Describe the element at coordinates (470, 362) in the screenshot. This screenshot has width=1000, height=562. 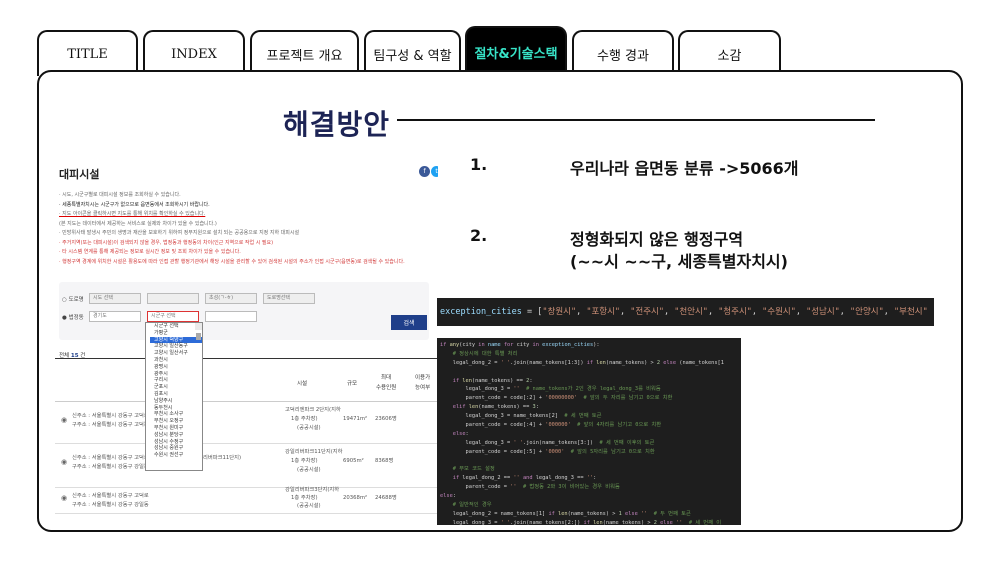
I see `code-token: legal_dong_2 =` at that location.